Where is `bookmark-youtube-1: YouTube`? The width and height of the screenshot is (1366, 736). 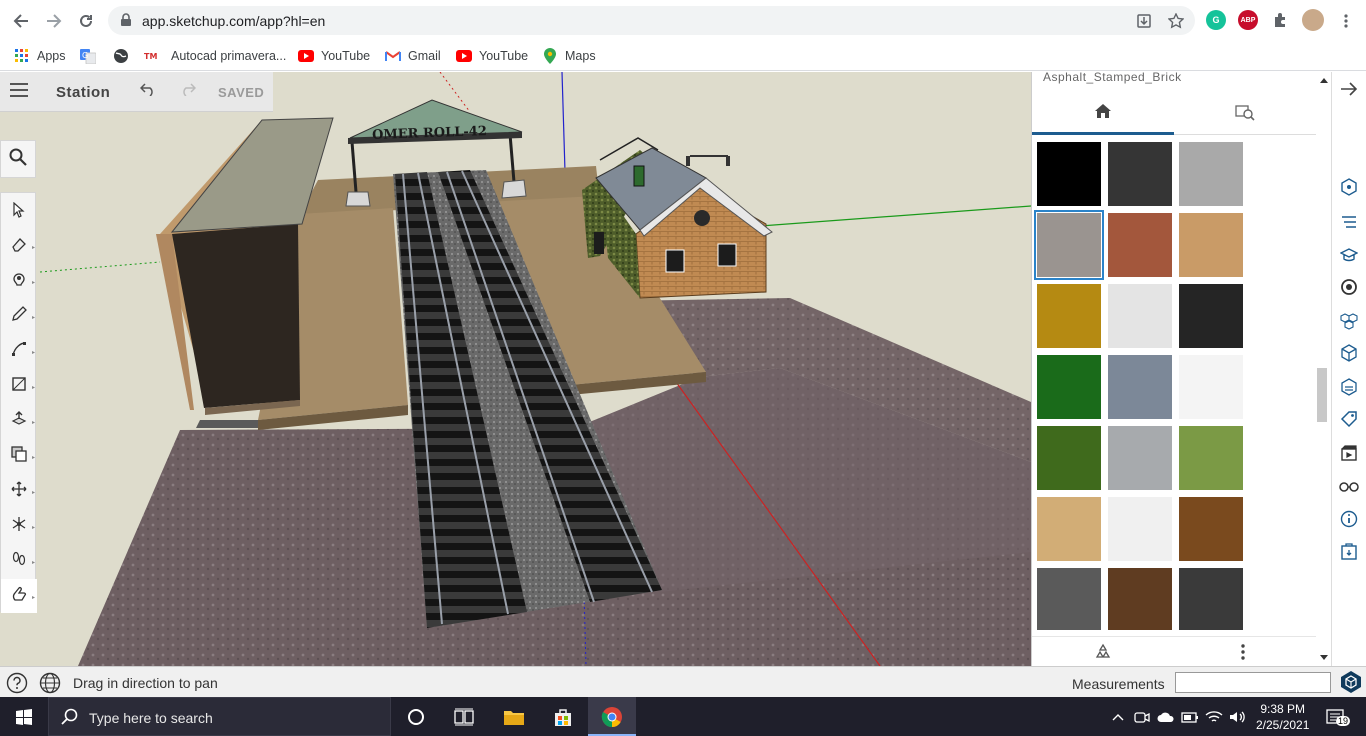 bookmark-youtube-1: YouTube is located at coordinates (334, 56).